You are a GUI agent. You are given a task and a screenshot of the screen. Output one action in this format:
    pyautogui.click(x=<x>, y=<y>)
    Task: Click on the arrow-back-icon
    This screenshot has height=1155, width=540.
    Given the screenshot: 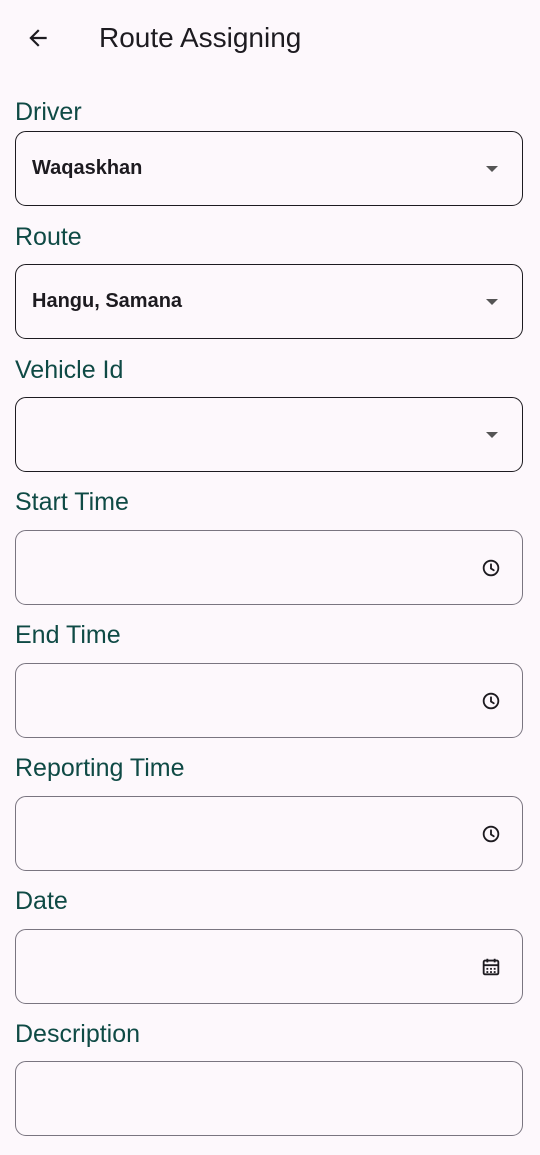 What is the action you would take?
    pyautogui.click(x=38, y=38)
    